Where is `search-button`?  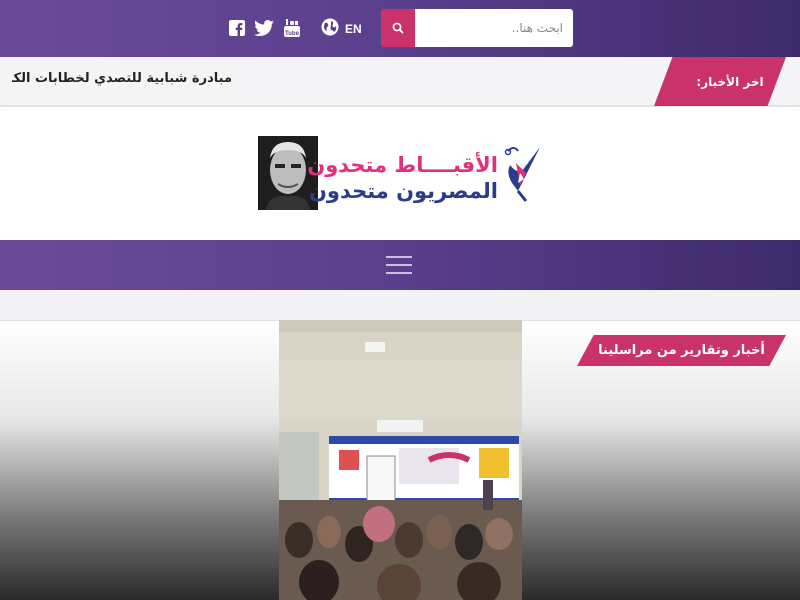
search-button is located at coordinates (398, 28).